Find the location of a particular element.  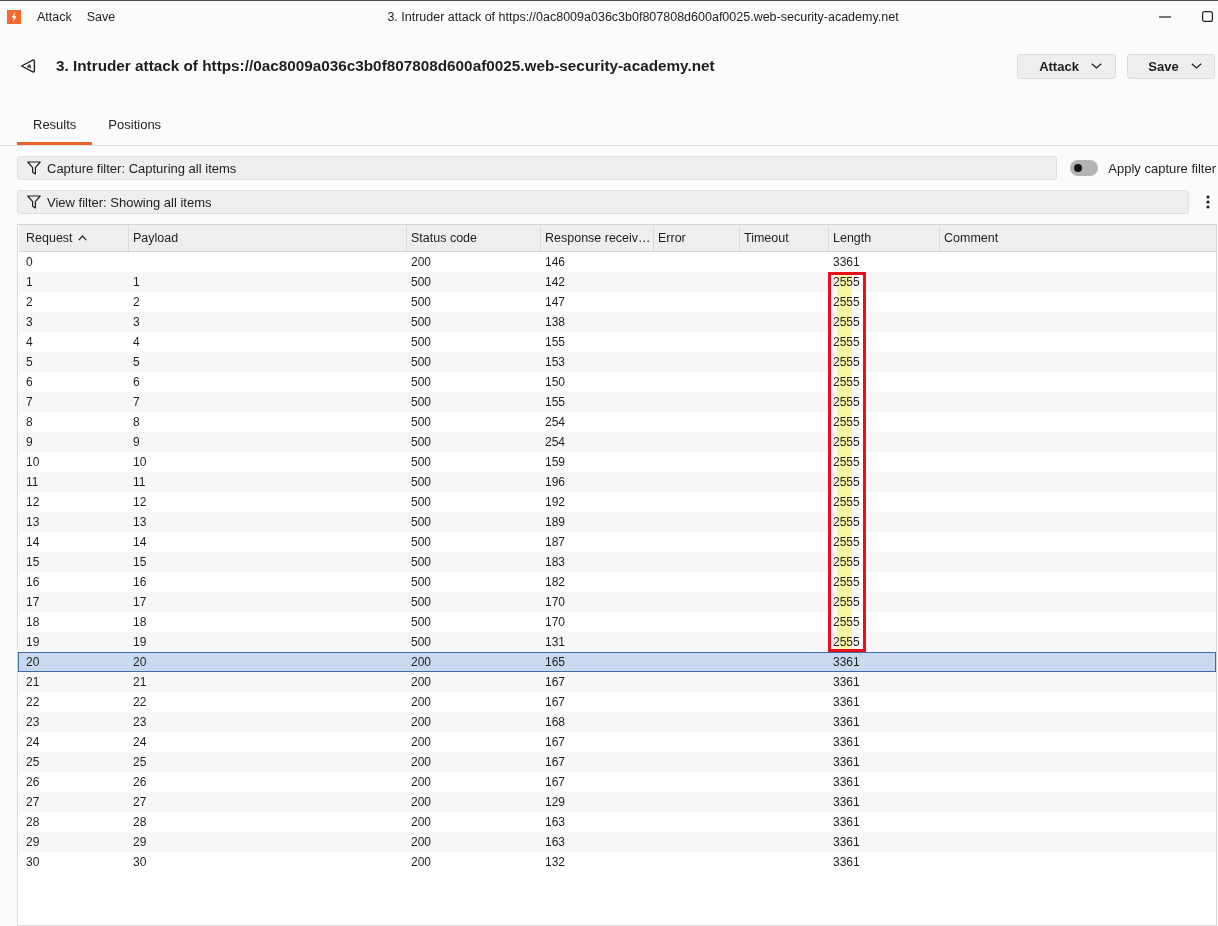

table-row: 11 11 500 196 2555 is located at coordinates (617, 482).